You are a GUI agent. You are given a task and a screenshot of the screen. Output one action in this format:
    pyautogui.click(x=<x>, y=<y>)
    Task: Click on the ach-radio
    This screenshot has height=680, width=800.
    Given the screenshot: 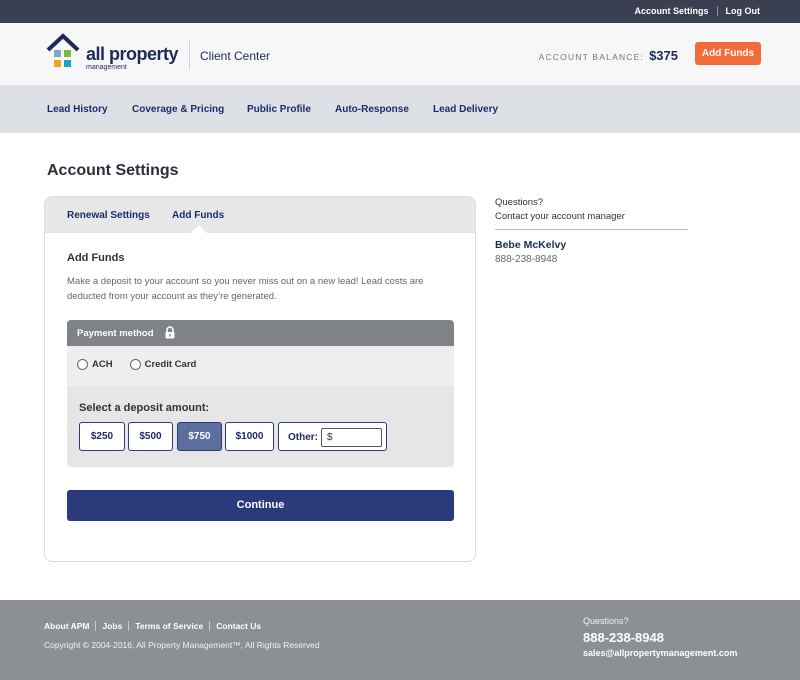 What is the action you would take?
    pyautogui.click(x=82, y=364)
    